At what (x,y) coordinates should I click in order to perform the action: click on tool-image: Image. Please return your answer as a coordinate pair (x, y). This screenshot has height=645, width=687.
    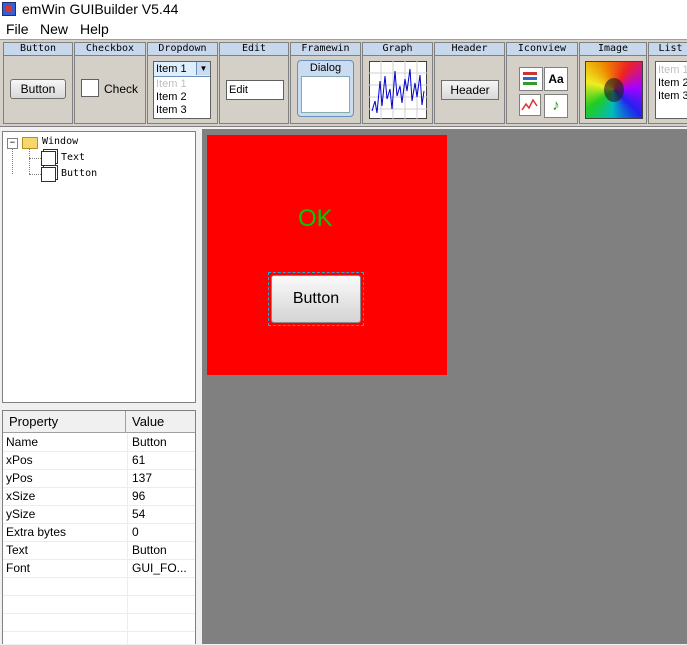
    Looking at the image, I should click on (613, 83).